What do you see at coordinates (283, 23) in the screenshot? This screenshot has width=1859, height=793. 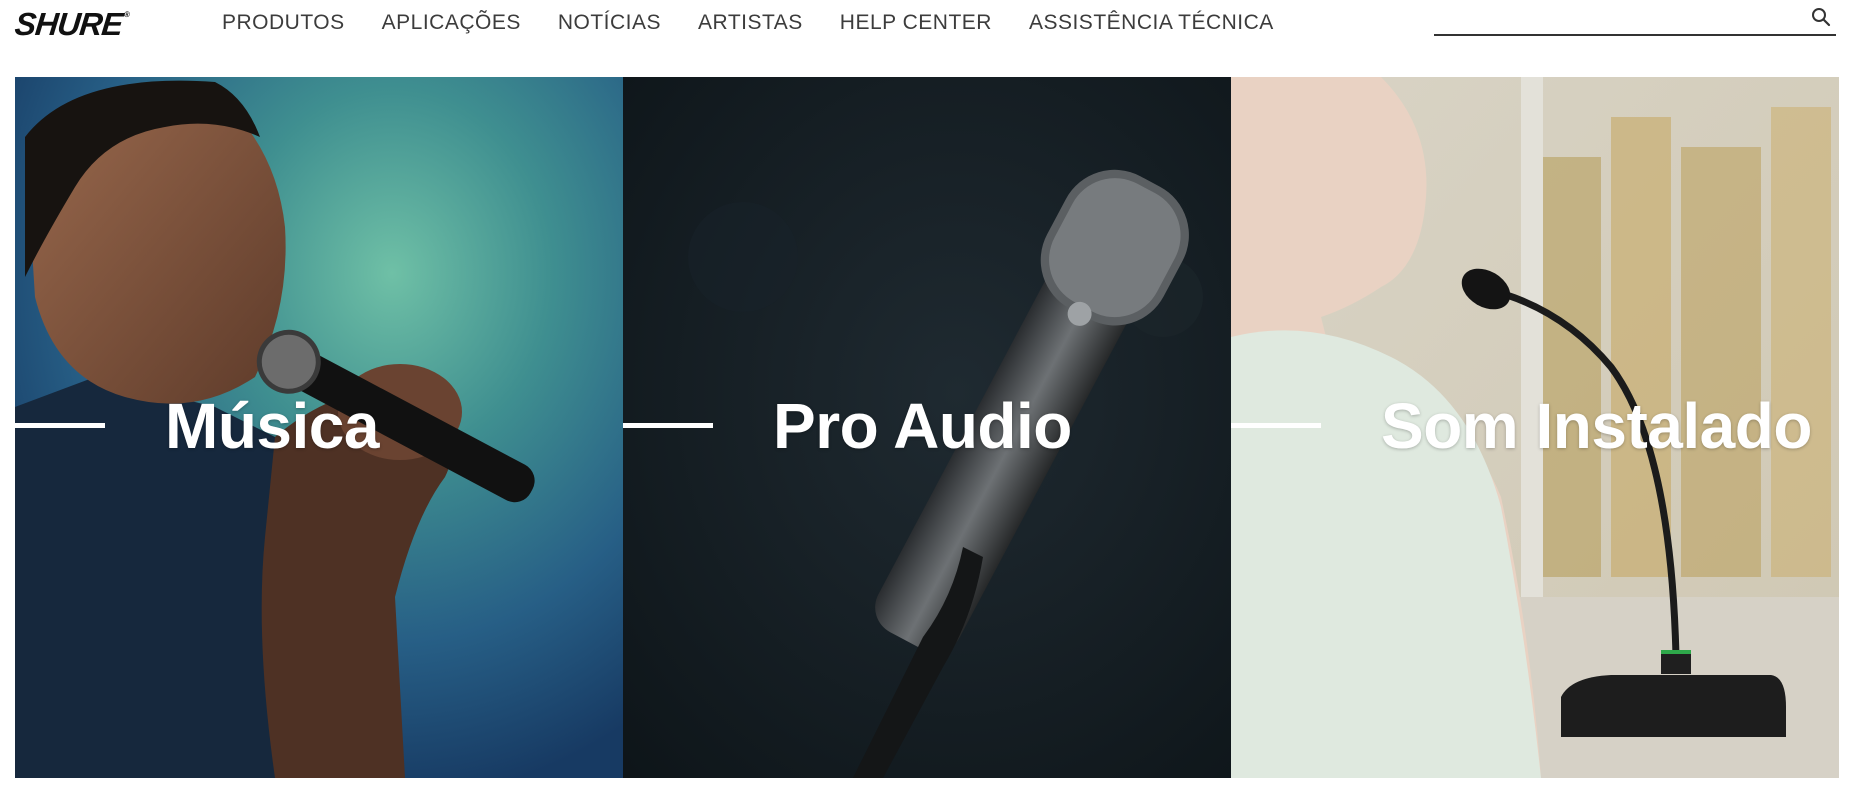 I see `nav-item-produtos: PRODUTOS` at bounding box center [283, 23].